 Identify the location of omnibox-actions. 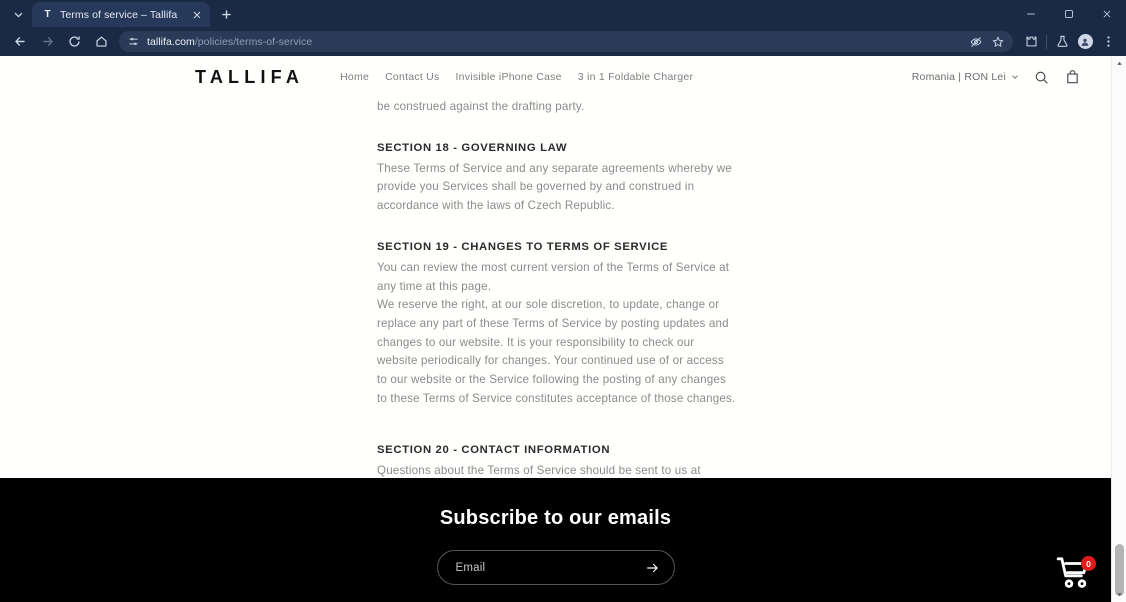
(987, 42).